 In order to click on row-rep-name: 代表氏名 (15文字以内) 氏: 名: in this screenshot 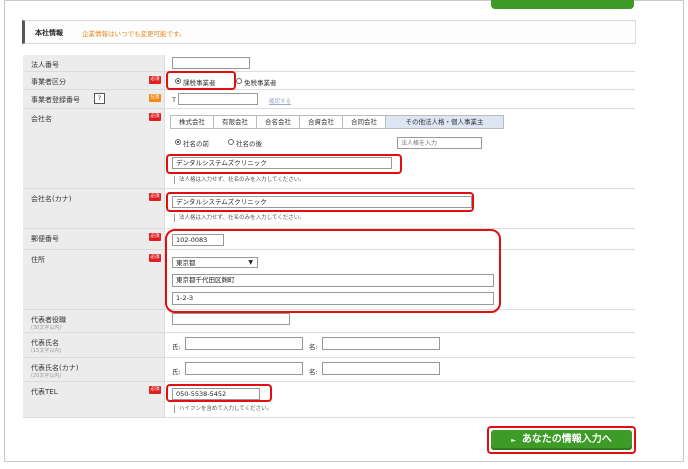, I will do `click(329, 345)`.